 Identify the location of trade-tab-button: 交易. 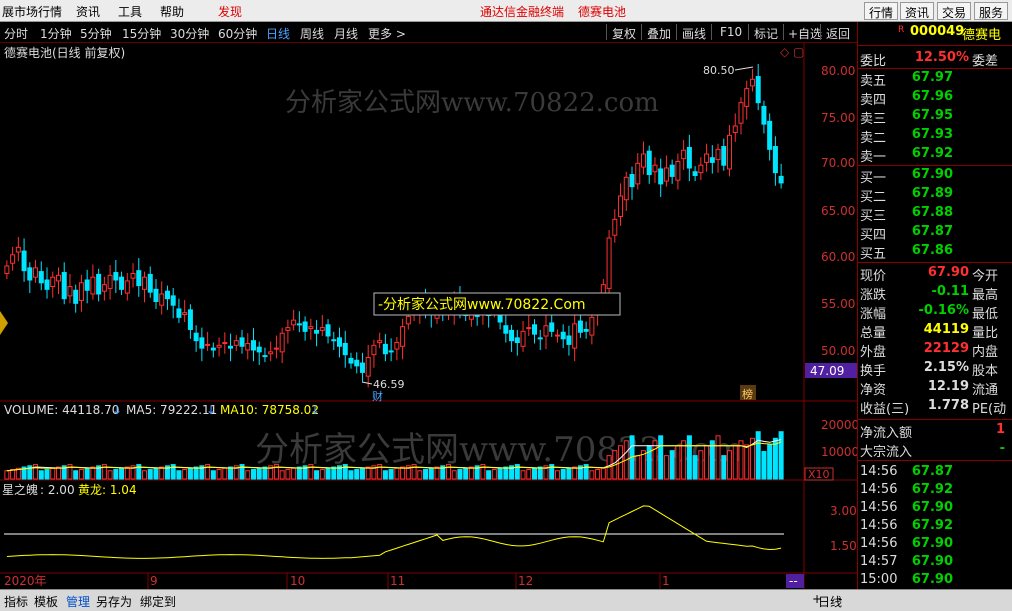
(954, 11).